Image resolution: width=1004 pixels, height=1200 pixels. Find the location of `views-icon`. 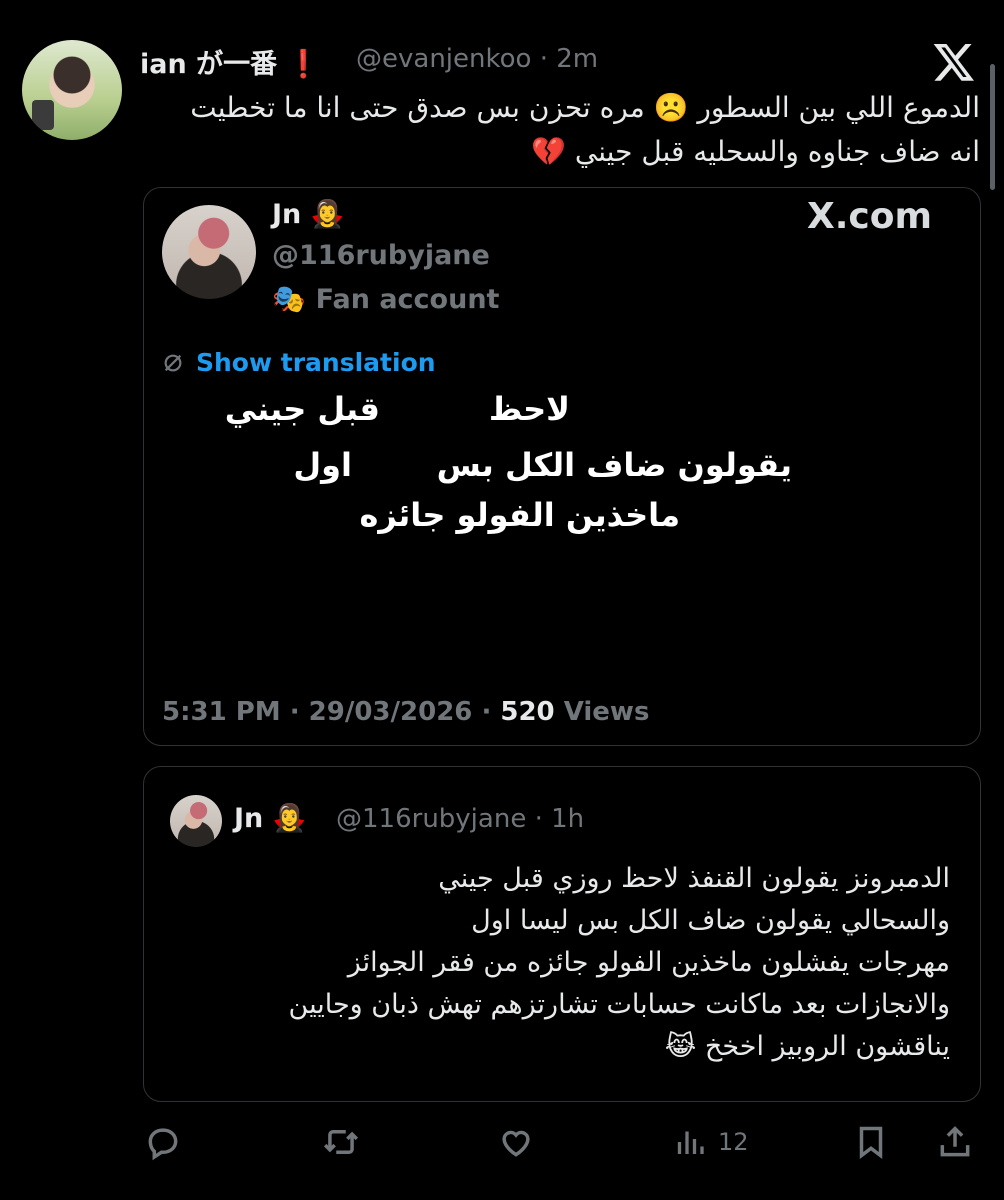

views-icon is located at coordinates (690, 1142).